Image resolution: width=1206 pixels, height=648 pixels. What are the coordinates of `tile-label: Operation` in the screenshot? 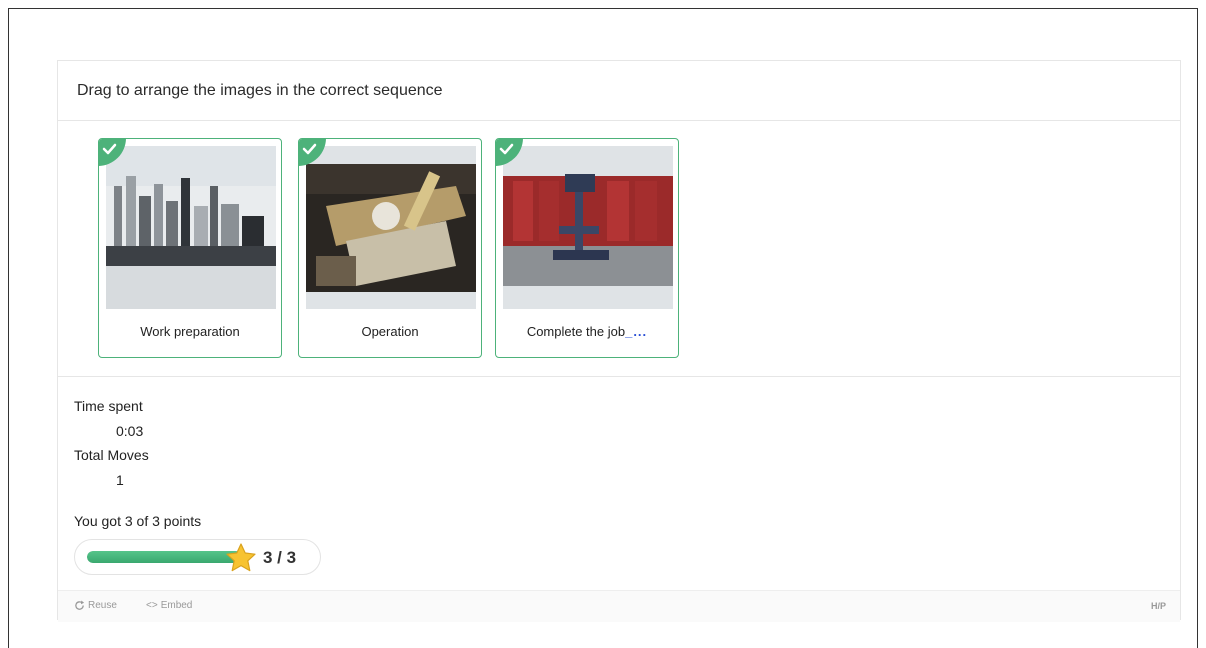 It's located at (390, 331).